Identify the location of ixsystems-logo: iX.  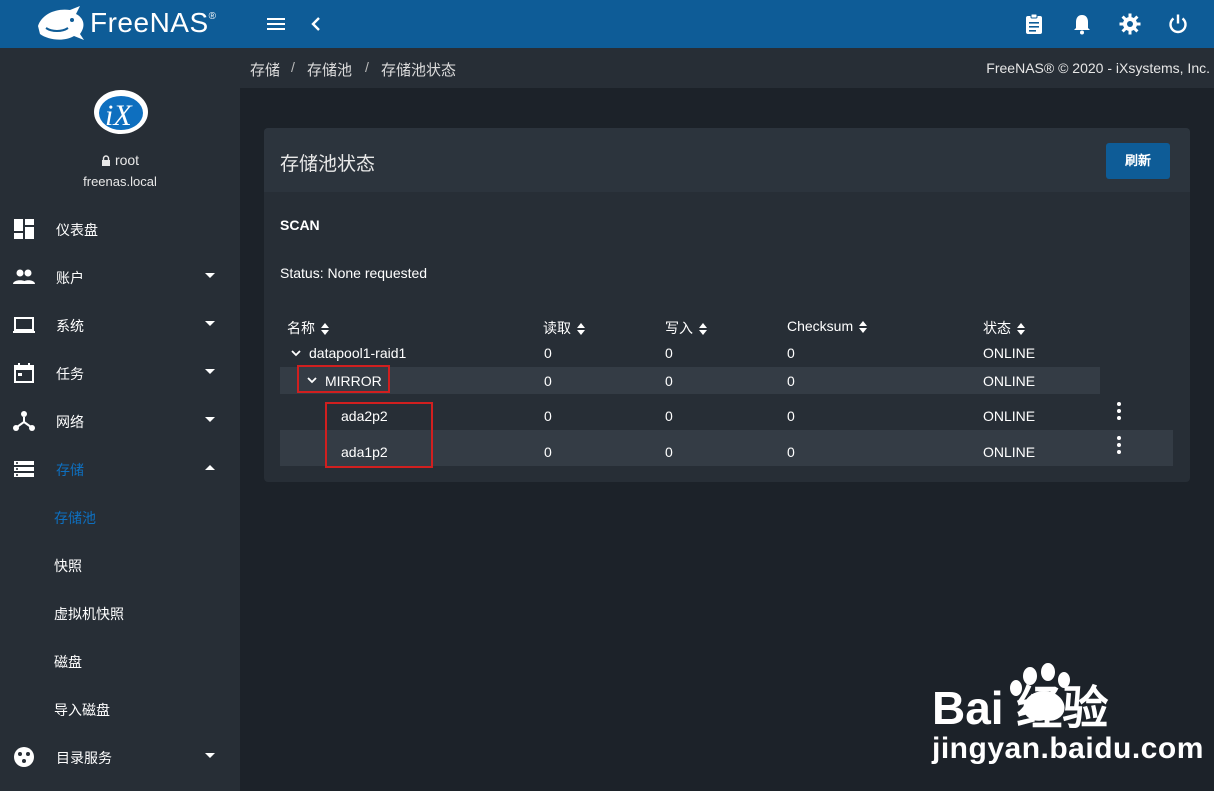
(121, 112).